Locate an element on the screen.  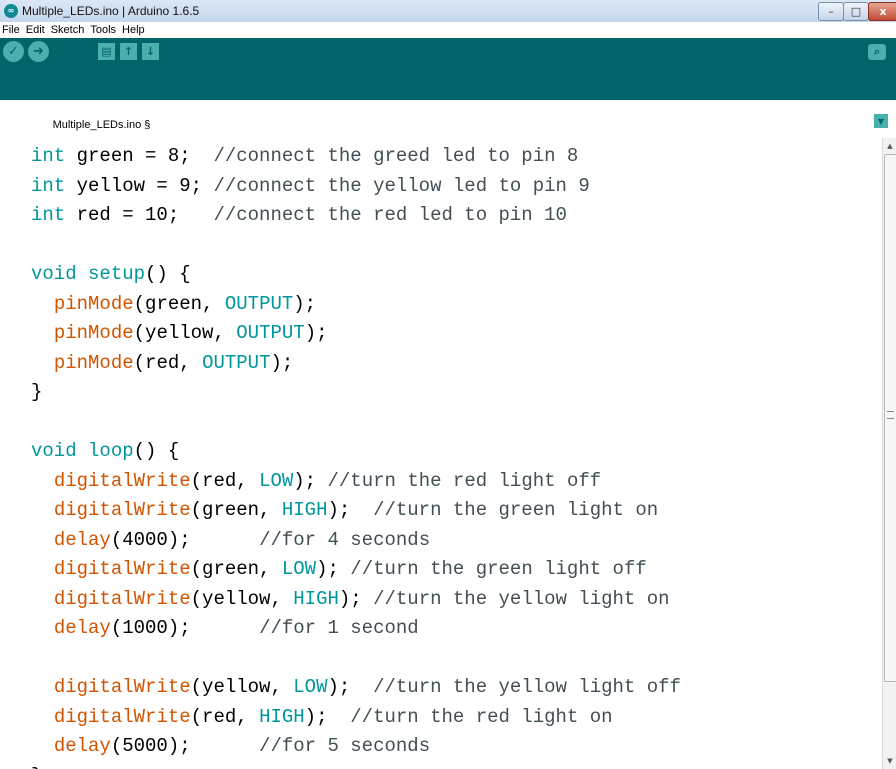
scroll-up-button: ▲ is located at coordinates (889, 146).